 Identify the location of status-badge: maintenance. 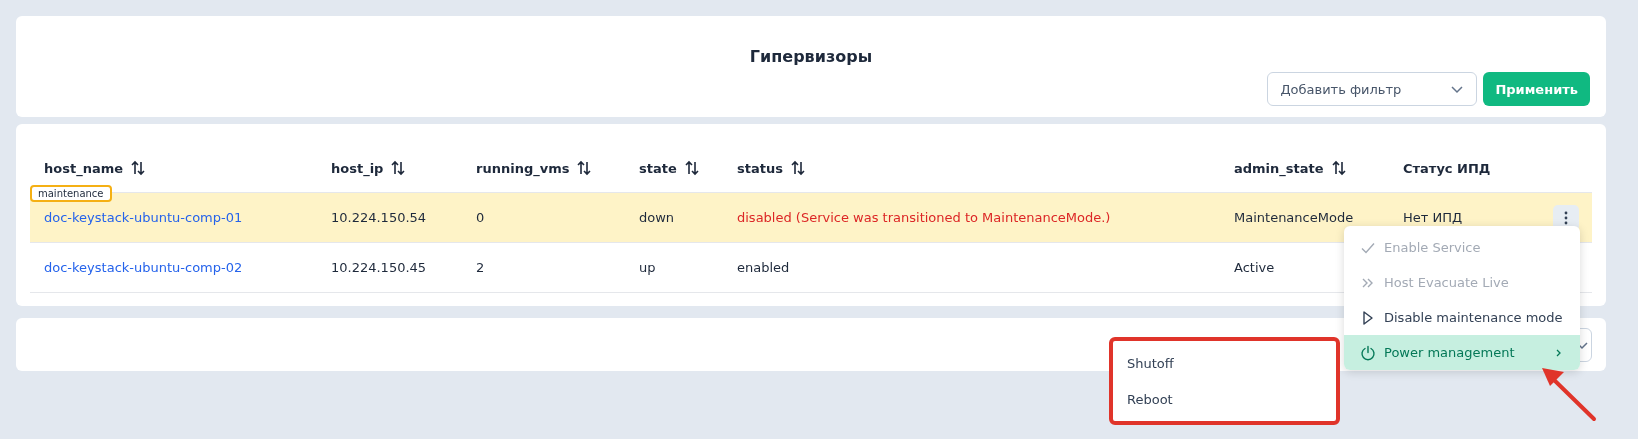
(71, 193).